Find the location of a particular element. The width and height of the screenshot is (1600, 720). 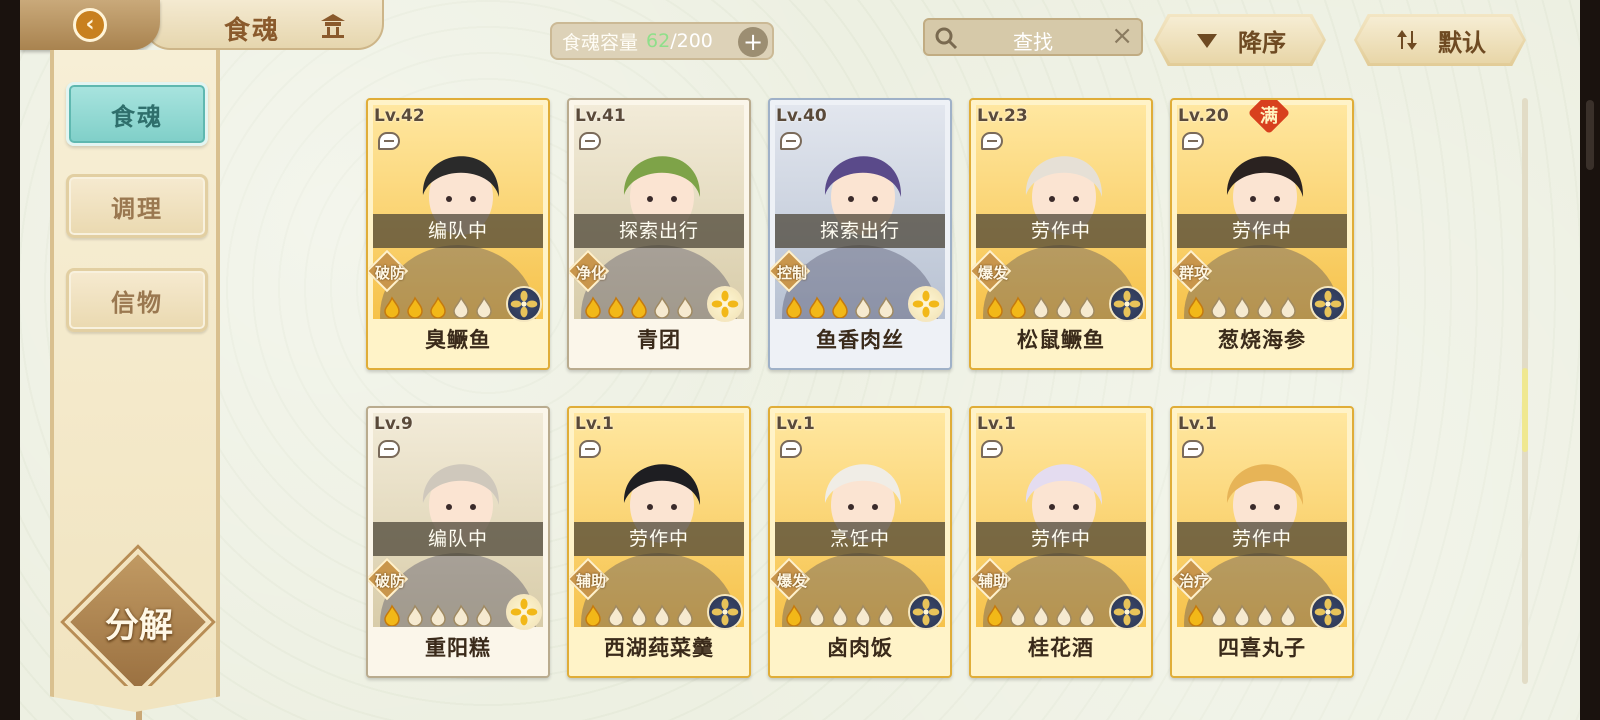

sort-default-button: 默认 is located at coordinates (1440, 40).